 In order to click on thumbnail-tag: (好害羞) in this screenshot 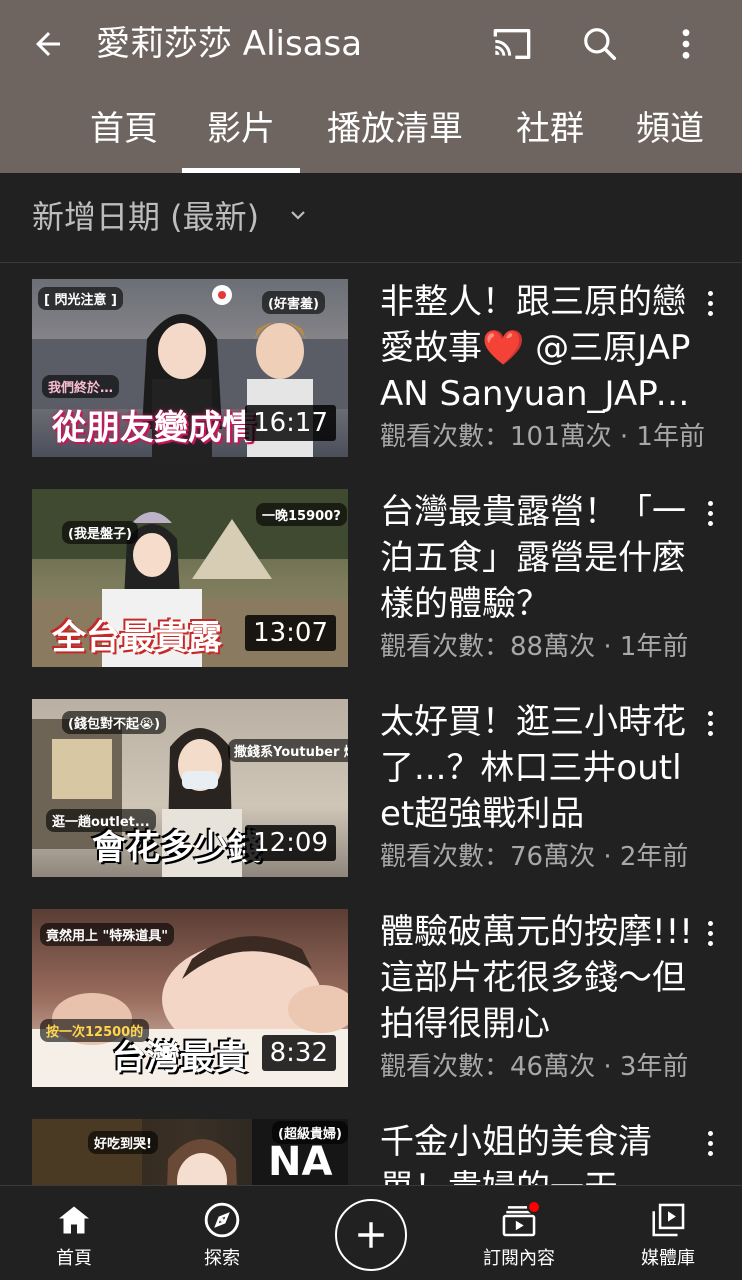, I will do `click(293, 302)`.